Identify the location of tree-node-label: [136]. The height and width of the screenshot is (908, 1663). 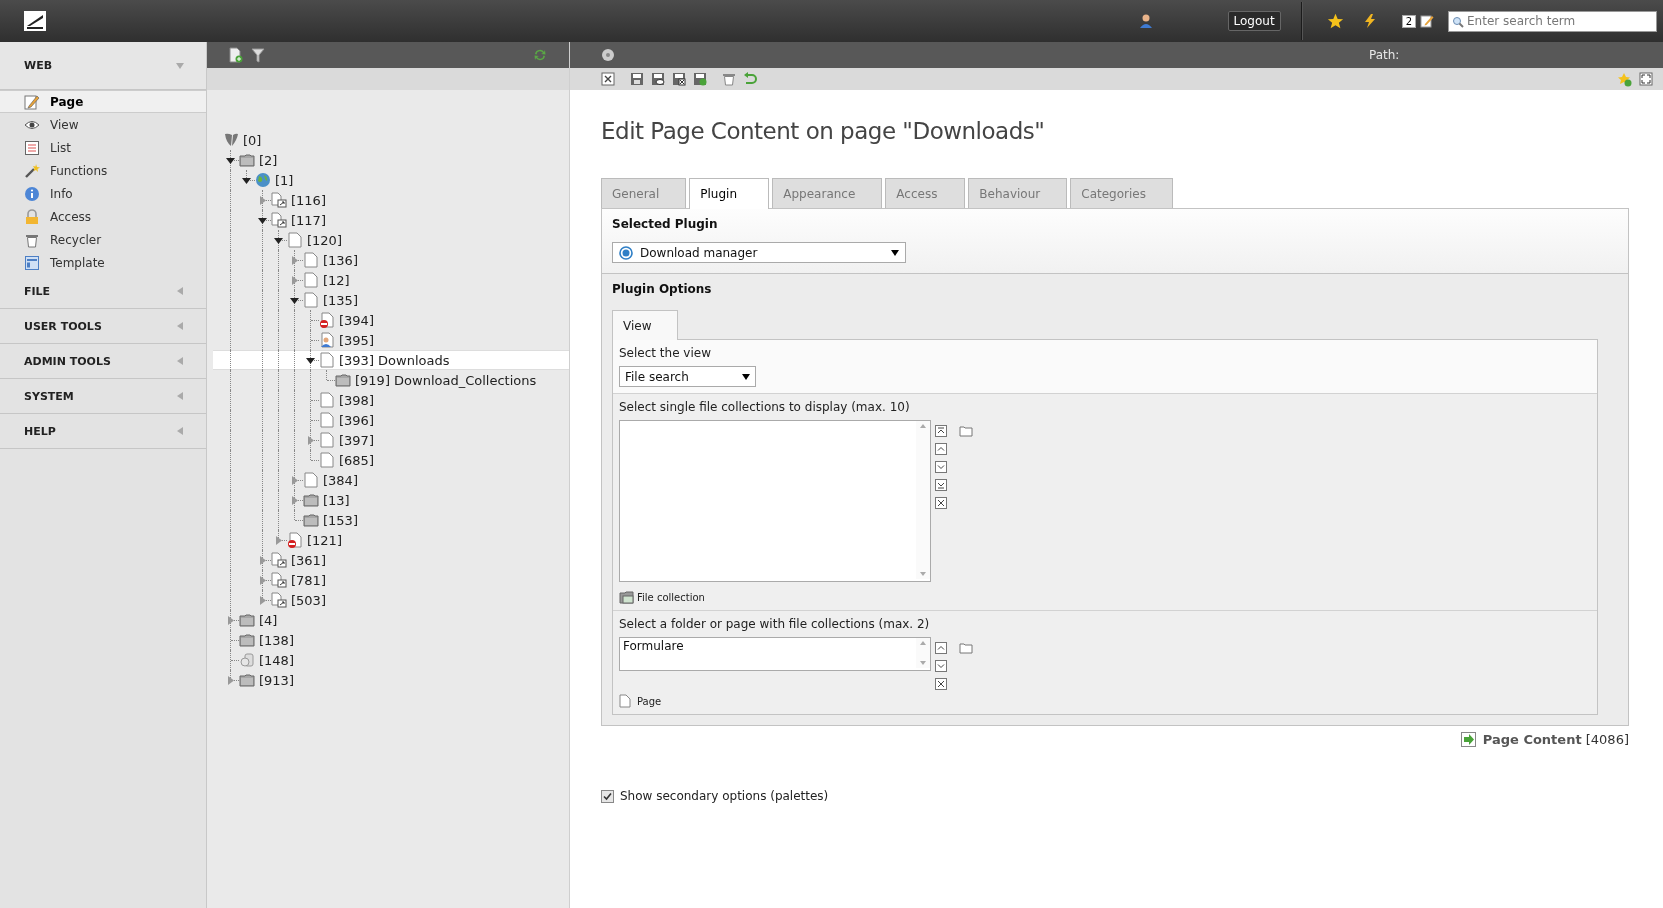
(340, 260).